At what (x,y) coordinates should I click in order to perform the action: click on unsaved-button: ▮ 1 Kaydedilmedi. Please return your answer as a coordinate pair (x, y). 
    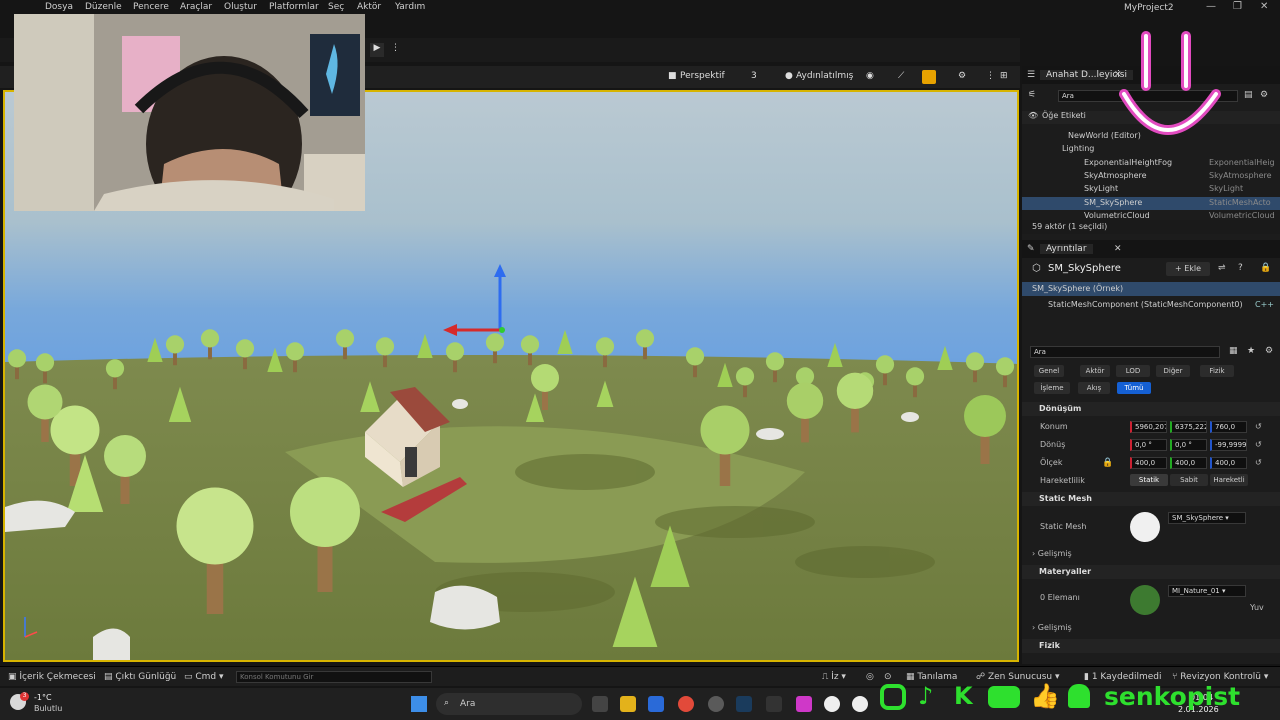
    Looking at the image, I should click on (1122, 677).